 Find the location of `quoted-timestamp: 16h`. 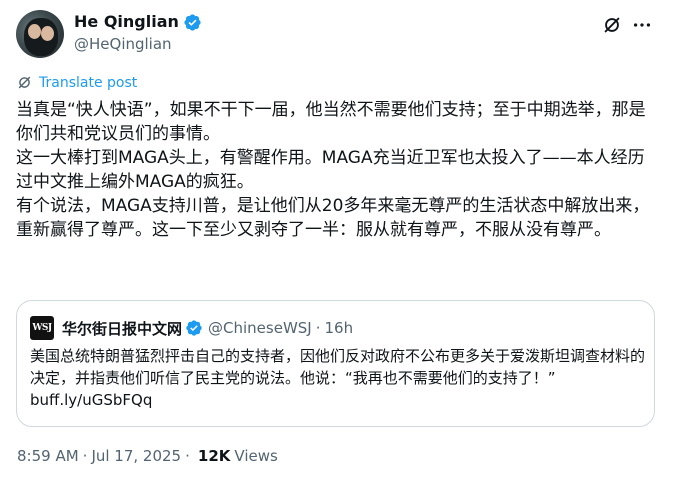

quoted-timestamp: 16h is located at coordinates (339, 328).